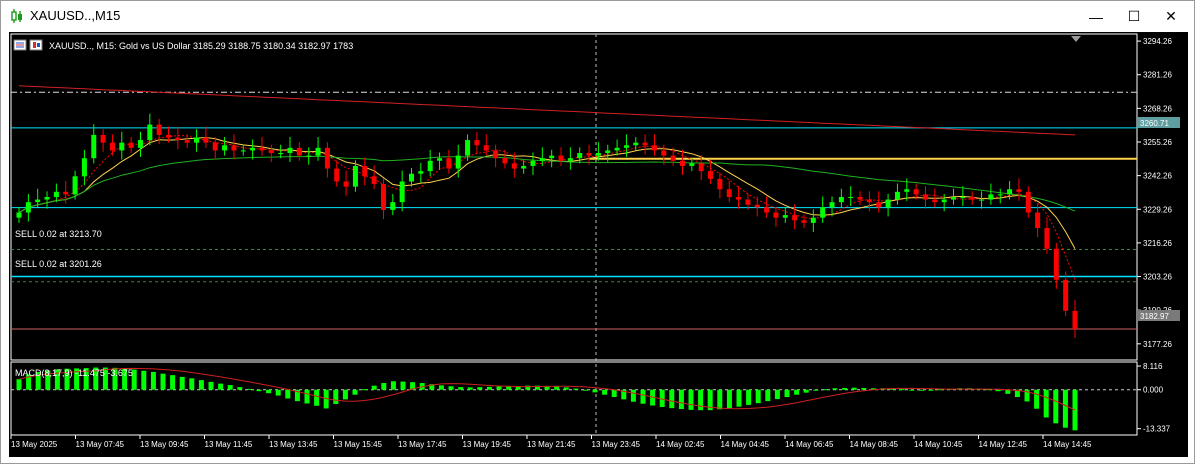 The height and width of the screenshot is (464, 1195). Describe the element at coordinates (1157, 41) in the screenshot. I see `price-tick-label: 3294.26` at that location.